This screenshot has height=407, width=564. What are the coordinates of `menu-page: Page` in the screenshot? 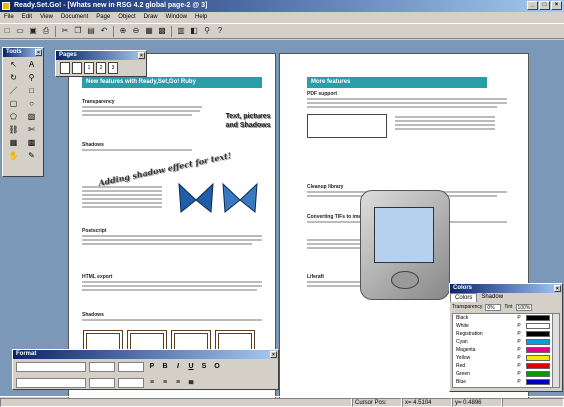 It's located at (103, 17).